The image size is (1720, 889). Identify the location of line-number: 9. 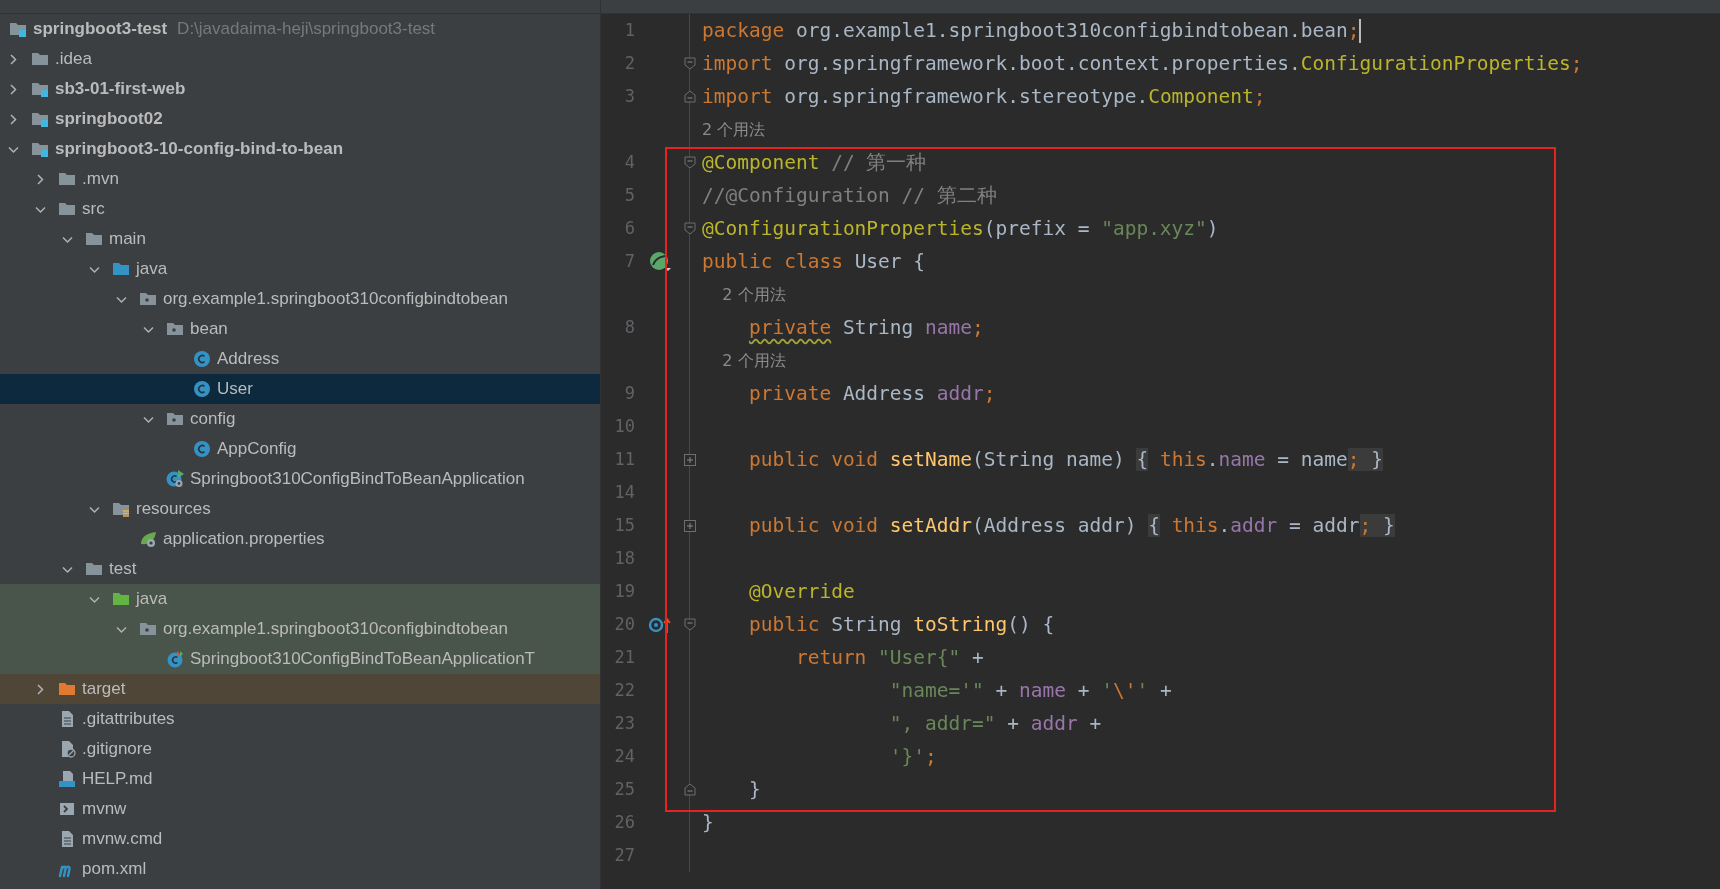
(629, 393).